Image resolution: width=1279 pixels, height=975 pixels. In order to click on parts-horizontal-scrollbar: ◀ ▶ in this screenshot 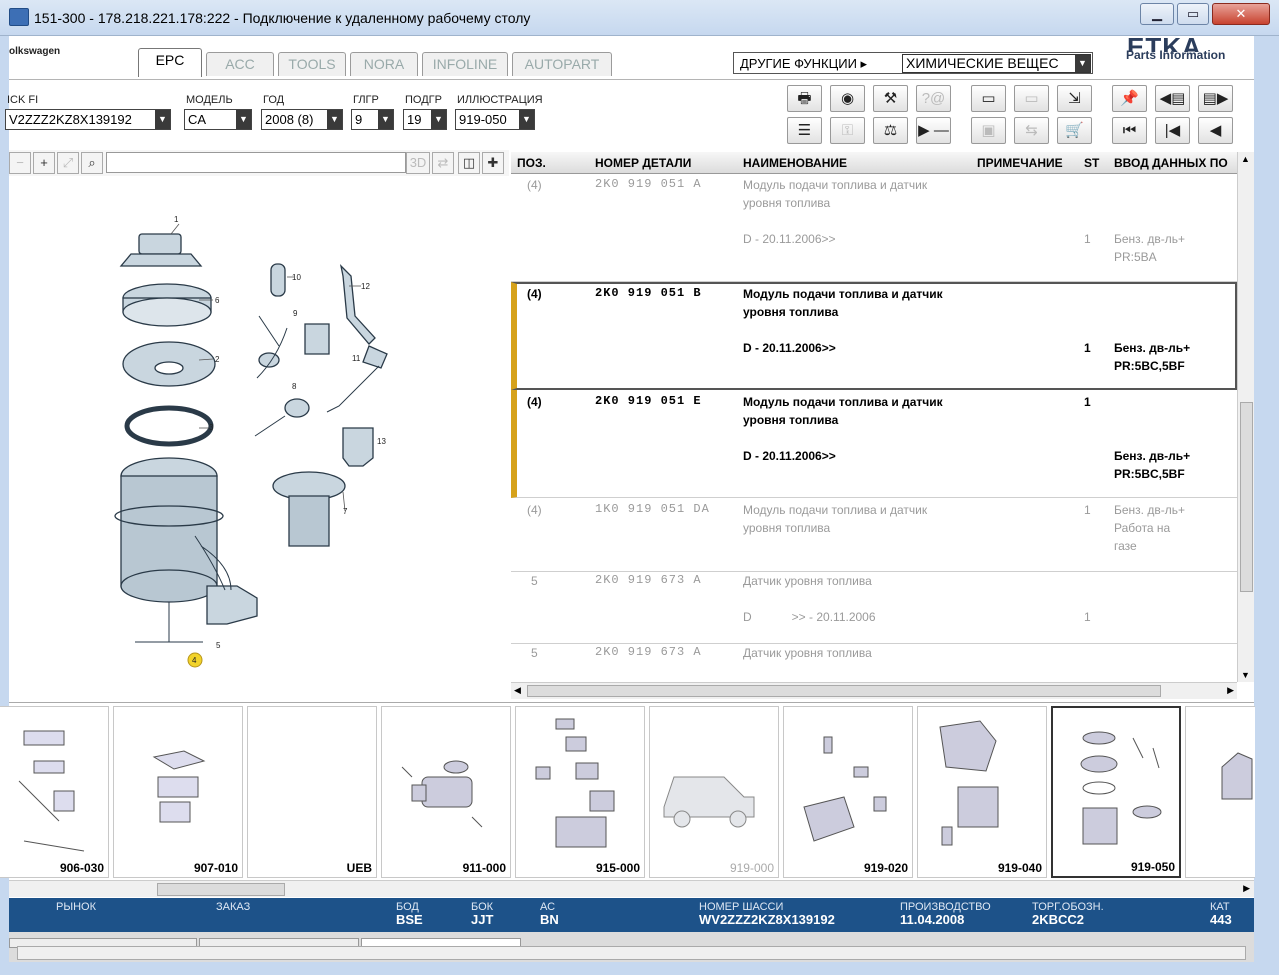, I will do `click(874, 690)`.